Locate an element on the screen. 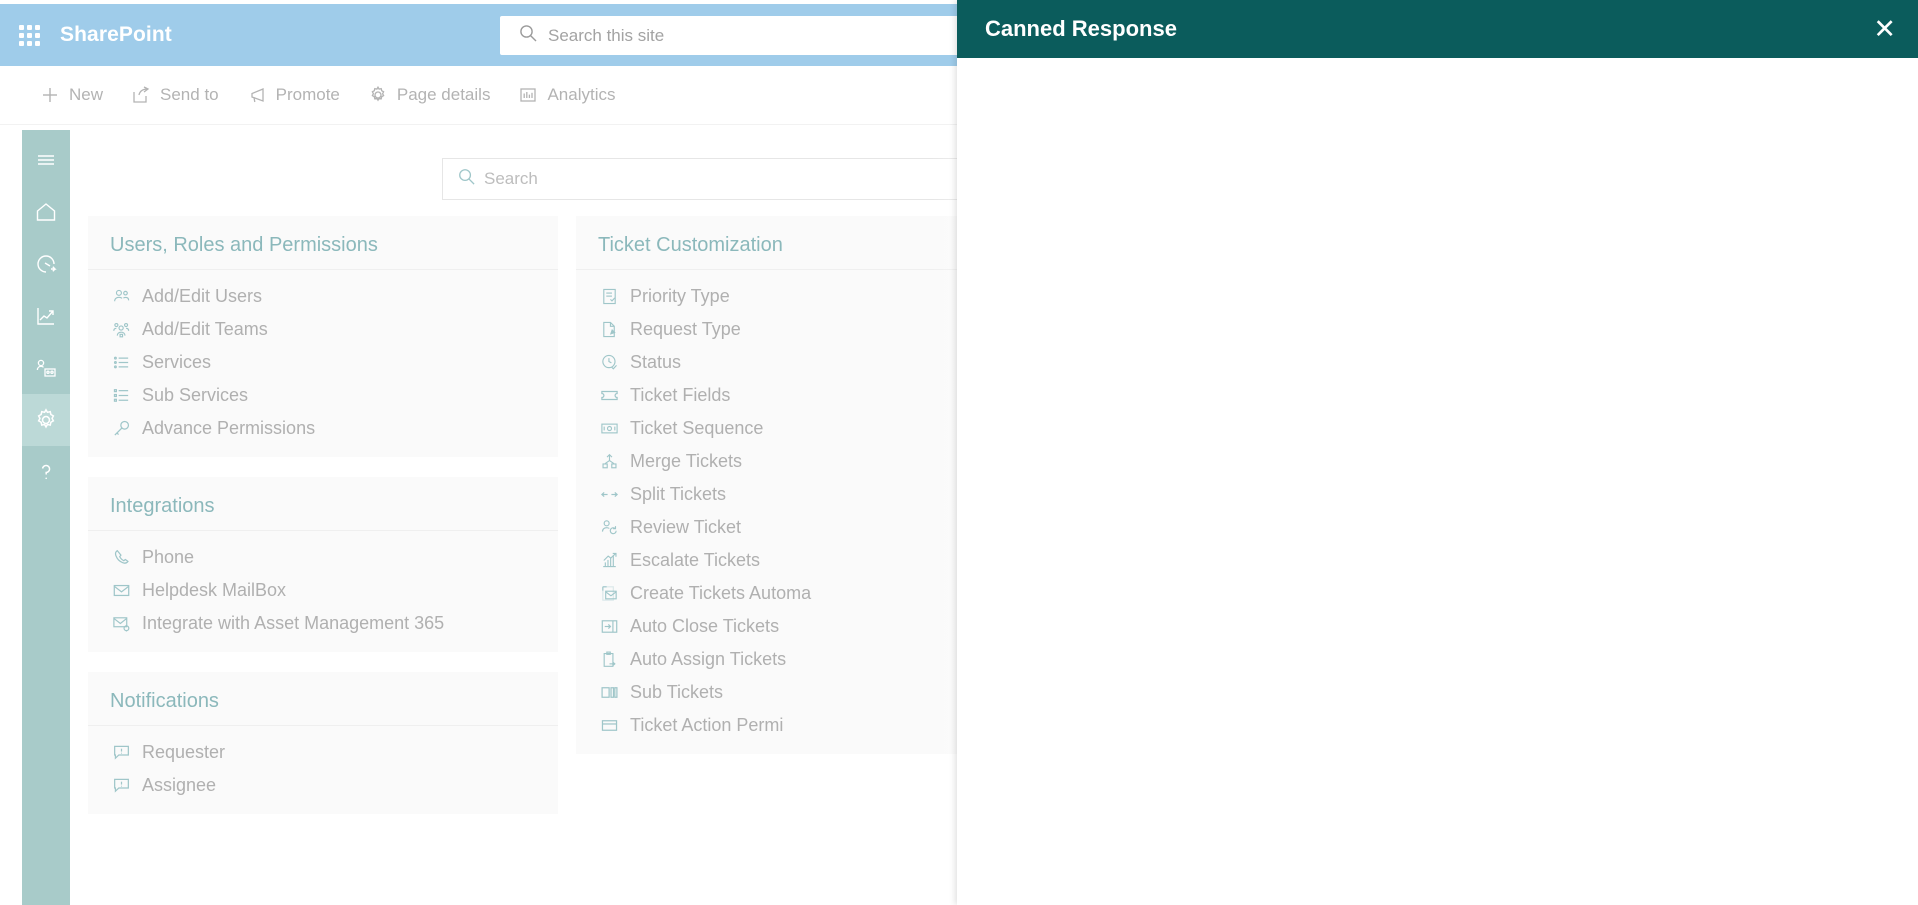 This screenshot has height=905, width=1918. hamburger-menu-icon is located at coordinates (46, 160).